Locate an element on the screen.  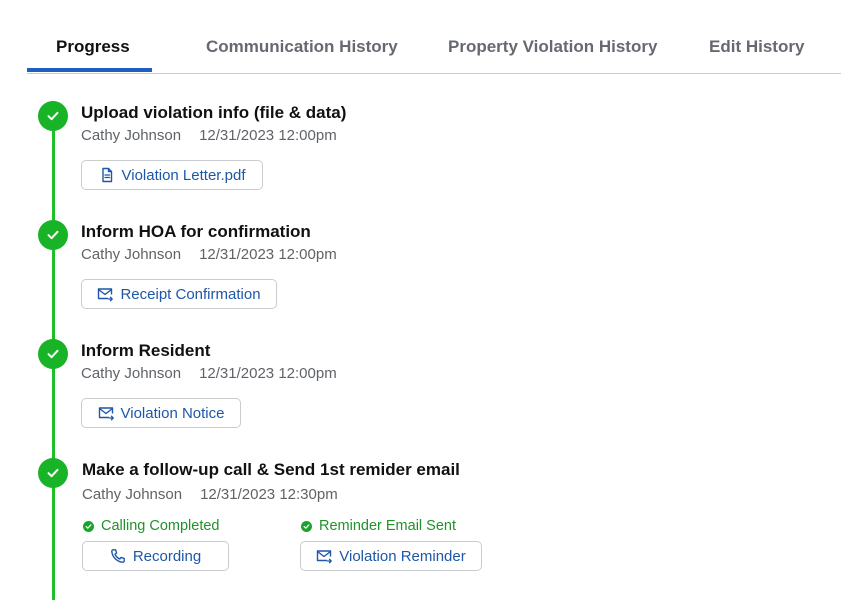
button-label: Violation Notice is located at coordinates (172, 413).